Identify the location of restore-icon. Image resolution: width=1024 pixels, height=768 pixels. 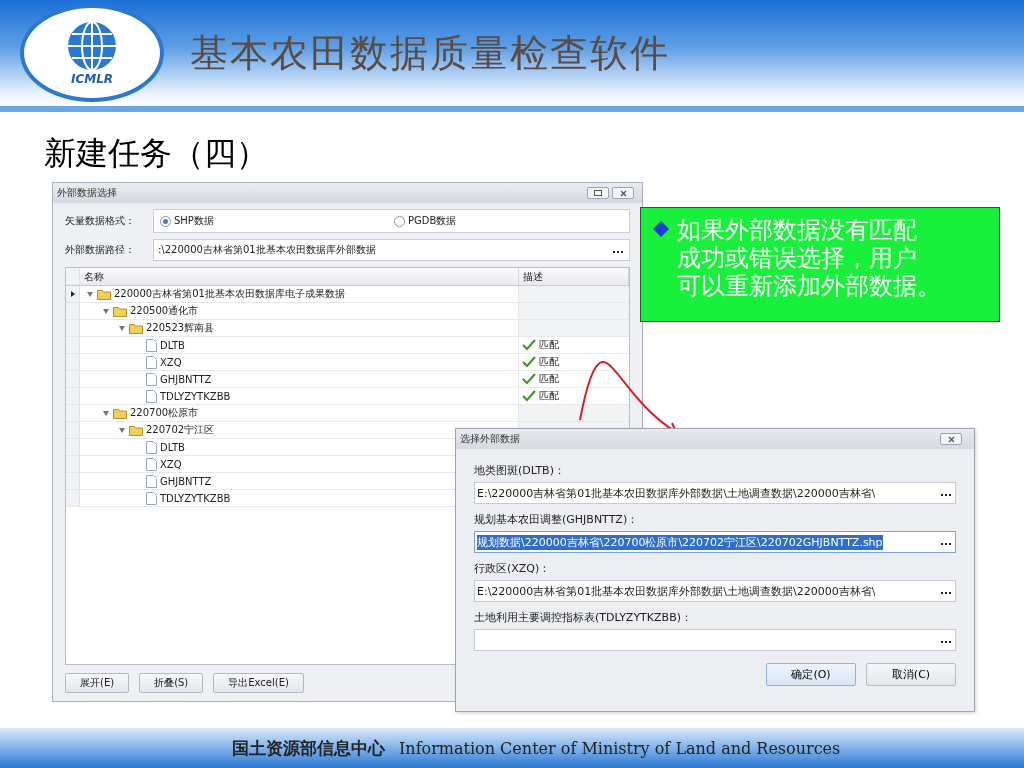
(598, 193).